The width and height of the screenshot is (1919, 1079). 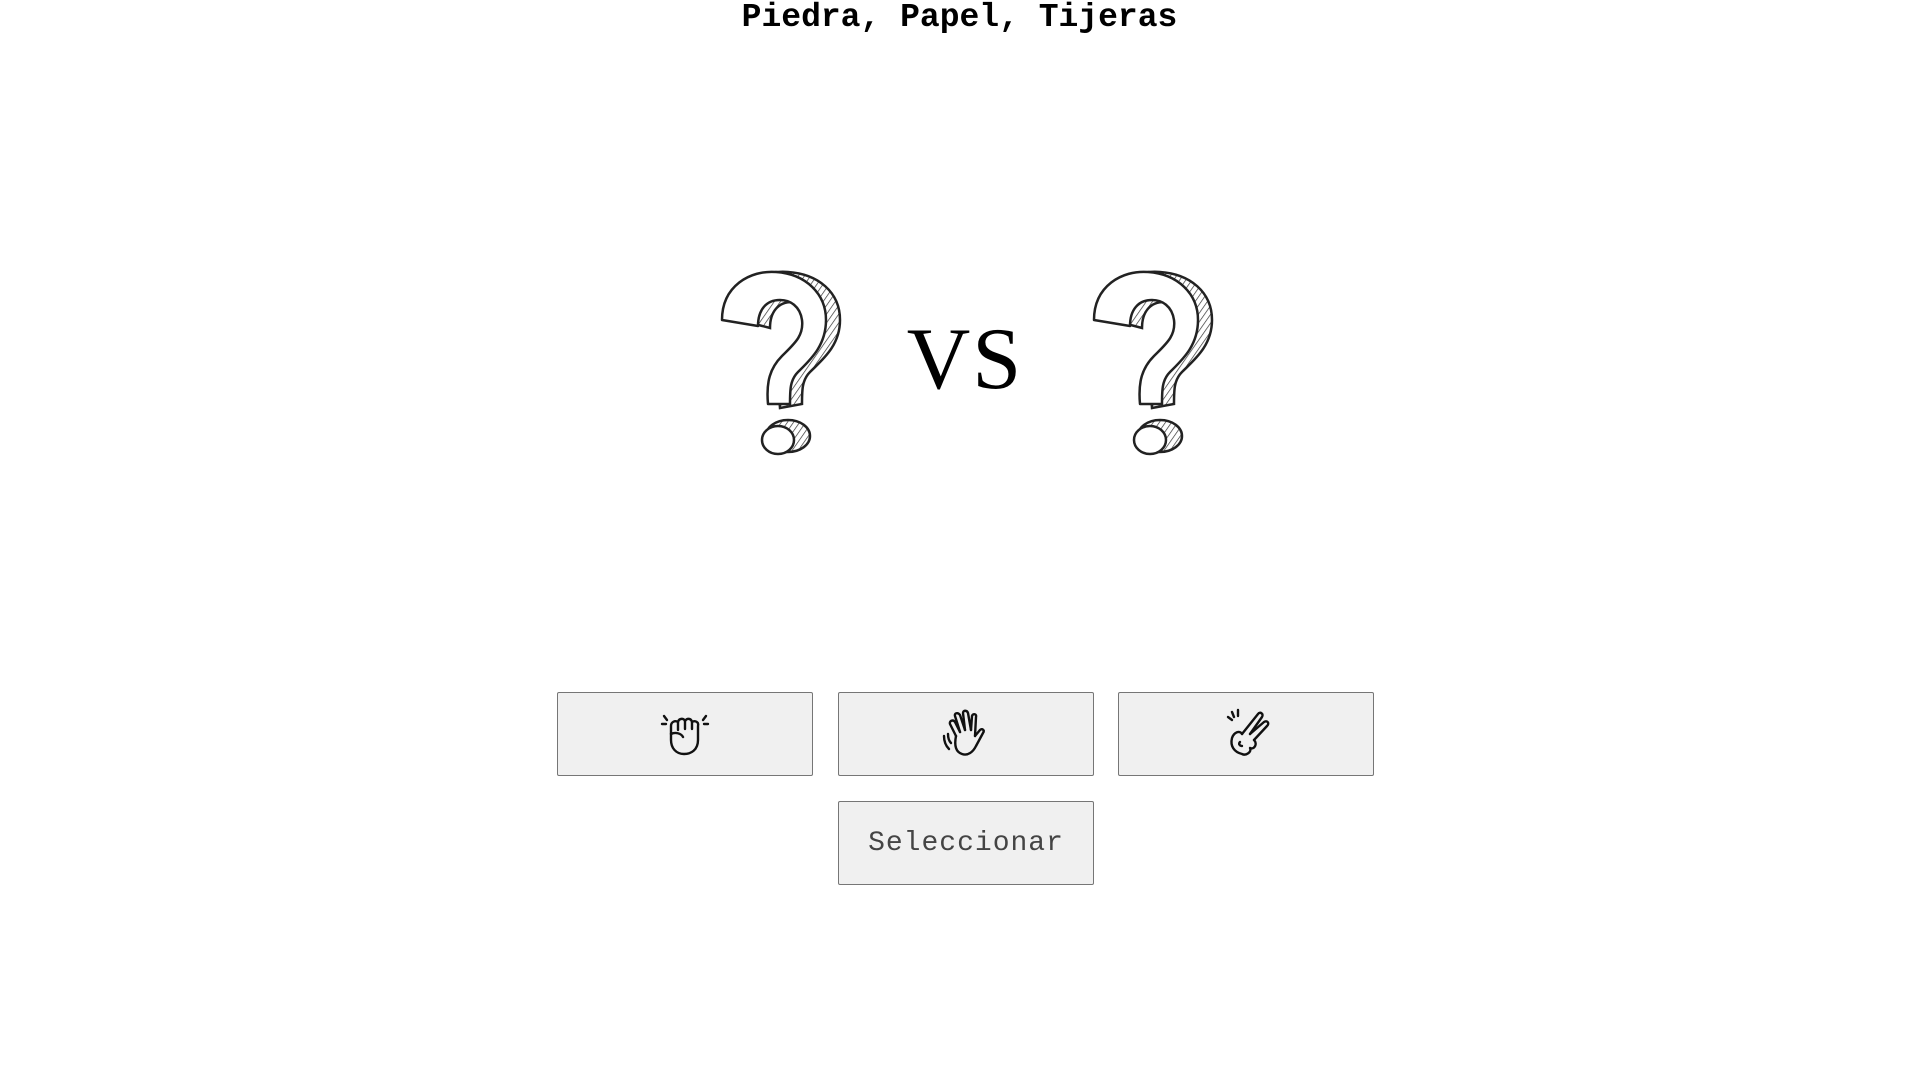 What do you see at coordinates (965, 359) in the screenshot?
I see `versus-label: VS` at bounding box center [965, 359].